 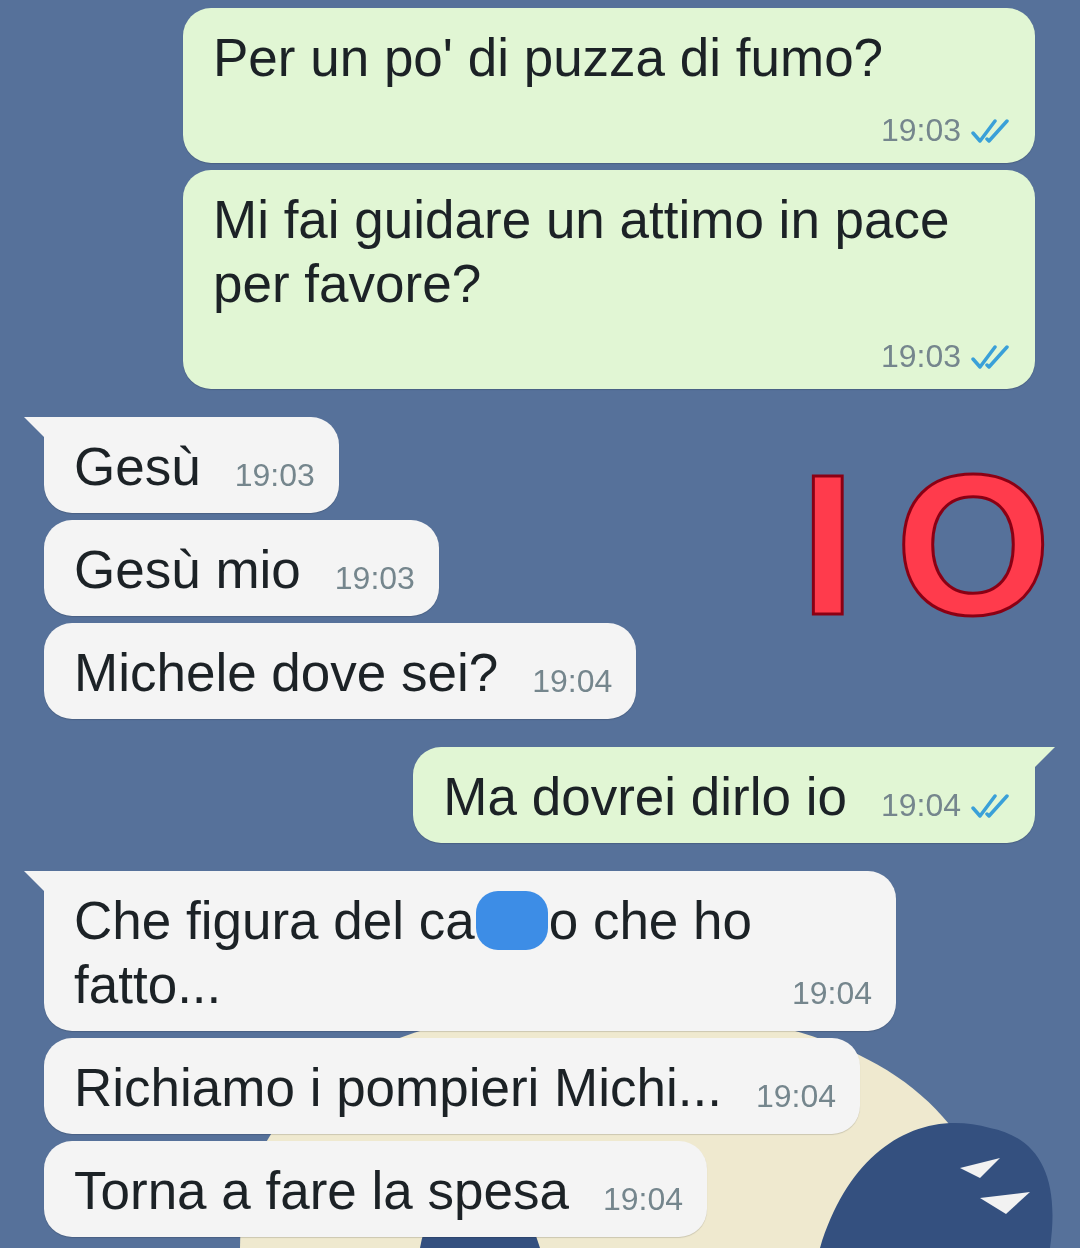 I want to click on message-text: Michele dove sei?, so click(x=286, y=673).